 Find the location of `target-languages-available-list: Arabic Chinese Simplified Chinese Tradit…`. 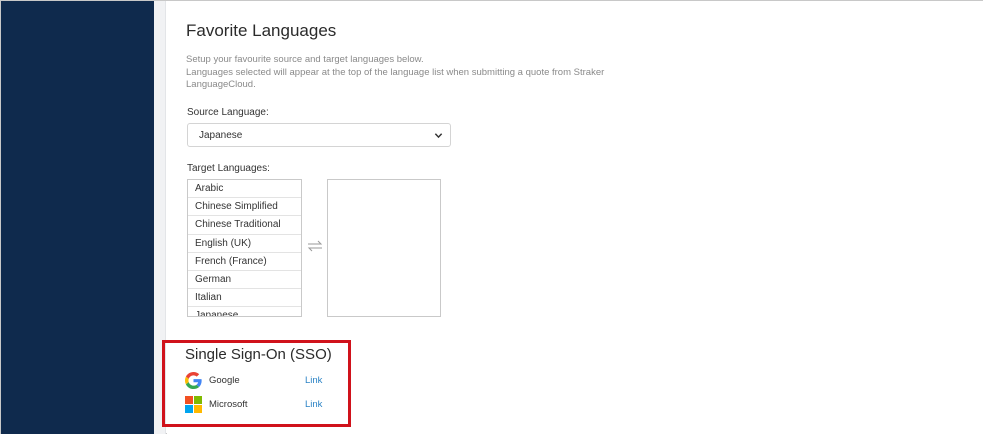

target-languages-available-list: Arabic Chinese Simplified Chinese Tradit… is located at coordinates (244, 248).